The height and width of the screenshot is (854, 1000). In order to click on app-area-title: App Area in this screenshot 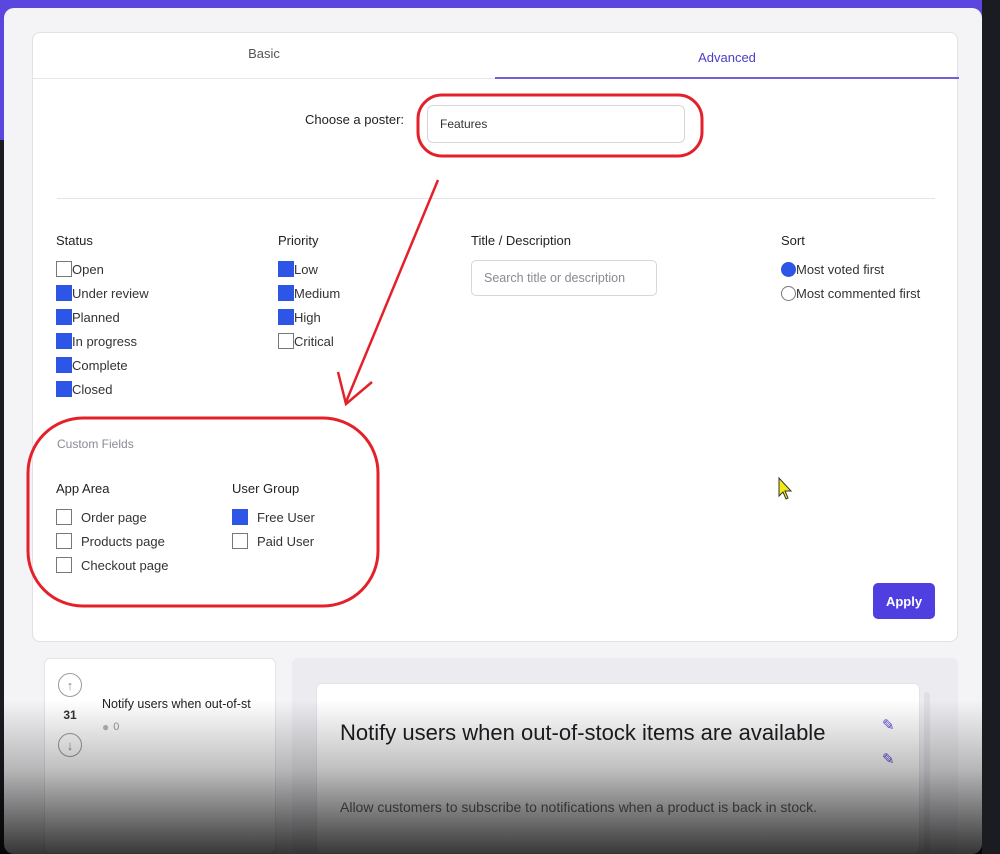, I will do `click(83, 488)`.